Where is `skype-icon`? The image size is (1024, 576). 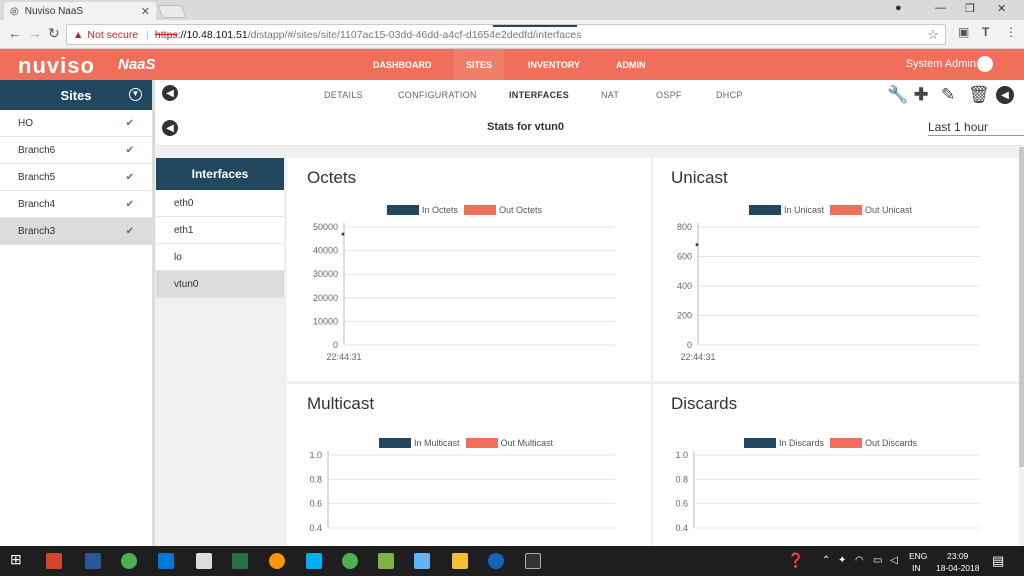 skype-icon is located at coordinates (314, 561).